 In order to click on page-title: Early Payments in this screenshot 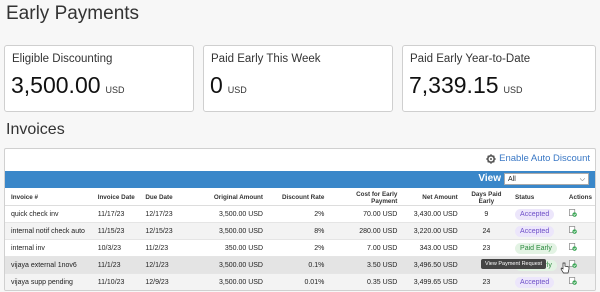, I will do `click(73, 13)`.